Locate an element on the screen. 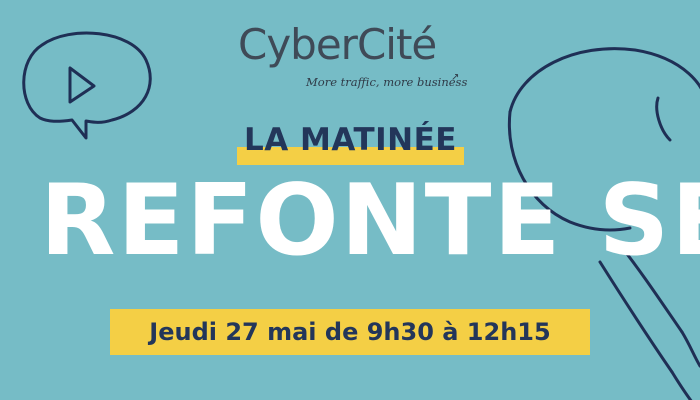 The height and width of the screenshot is (400, 700). cybercite-logo-wordmark: CyberCité is located at coordinates (337, 44).